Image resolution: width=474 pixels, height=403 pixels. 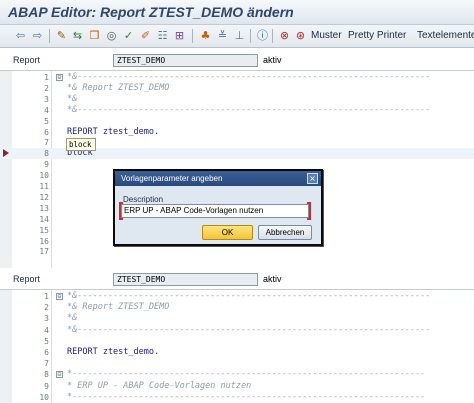 I want to click on display-change-icon: ✎, so click(x=61, y=35).